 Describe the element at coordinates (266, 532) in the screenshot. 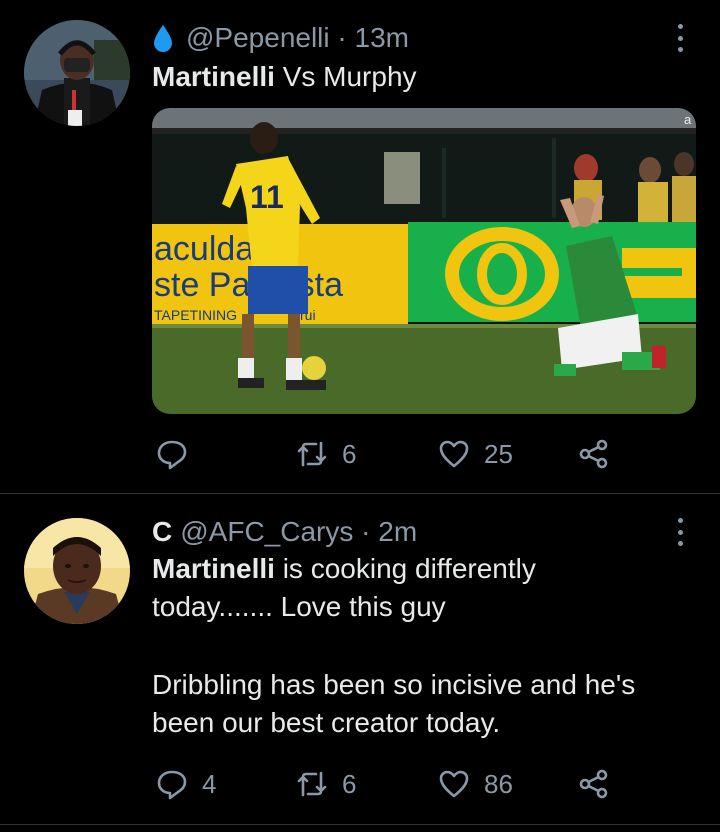

I see `tweet-handle: @AFC_Carys` at that location.